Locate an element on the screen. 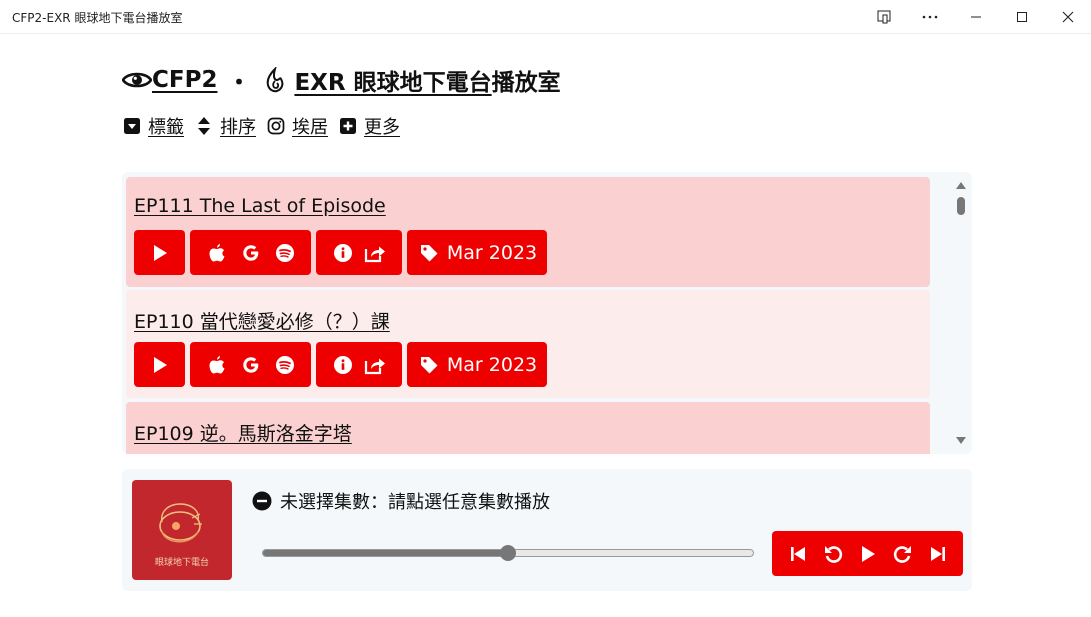  player-status: 未選擇集數：請點選任意集數播放 is located at coordinates (401, 501).